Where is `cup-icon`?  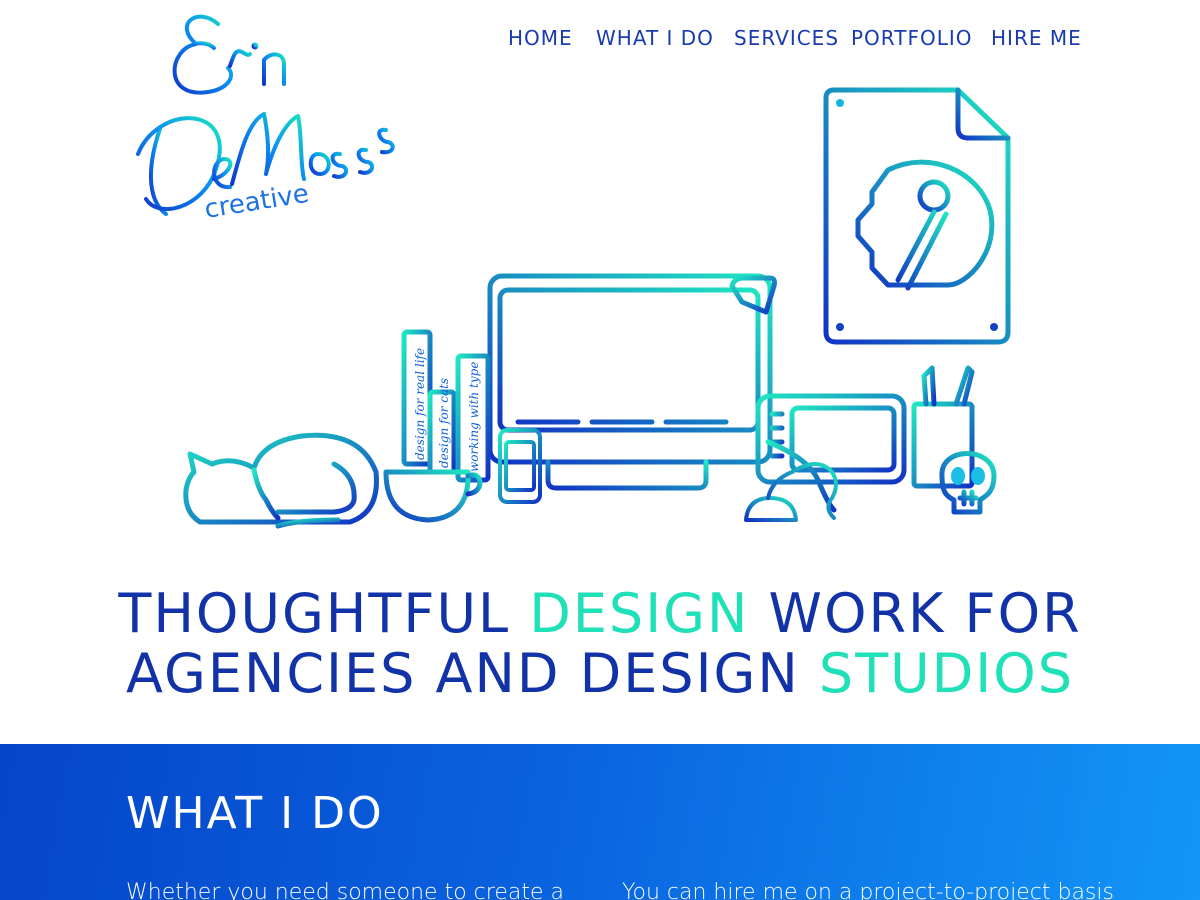 cup-icon is located at coordinates (433, 496).